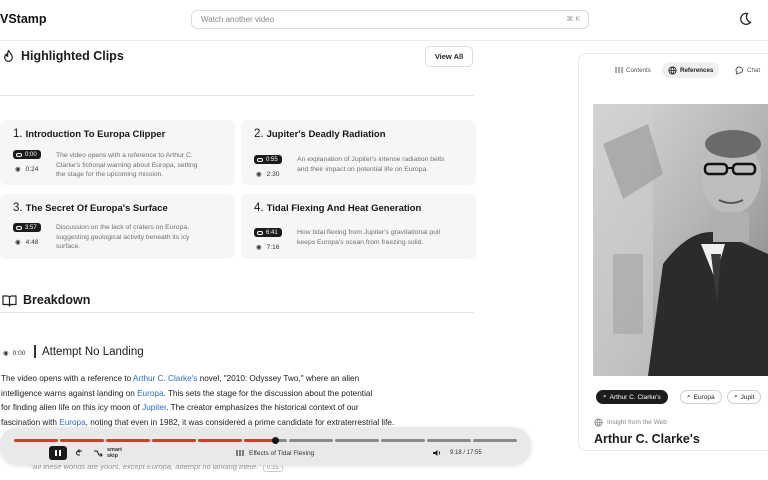 This screenshot has width=768, height=480. Describe the element at coordinates (114, 453) in the screenshot. I see `smart-skip-label: smart skip` at that location.